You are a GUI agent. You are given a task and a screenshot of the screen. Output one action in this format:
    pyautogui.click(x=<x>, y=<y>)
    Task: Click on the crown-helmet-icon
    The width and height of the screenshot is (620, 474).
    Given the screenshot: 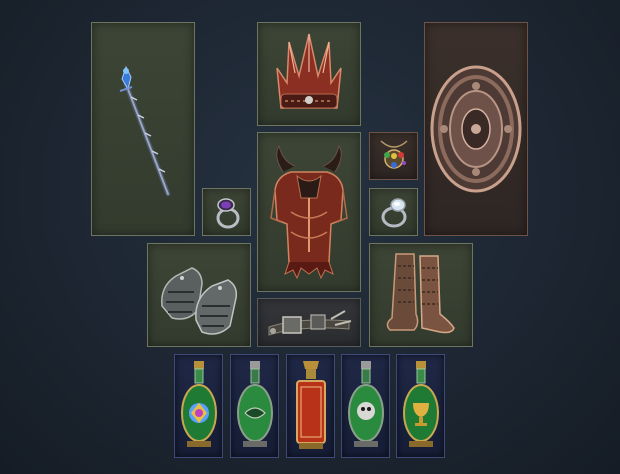 What is the action you would take?
    pyautogui.click(x=309, y=71)
    